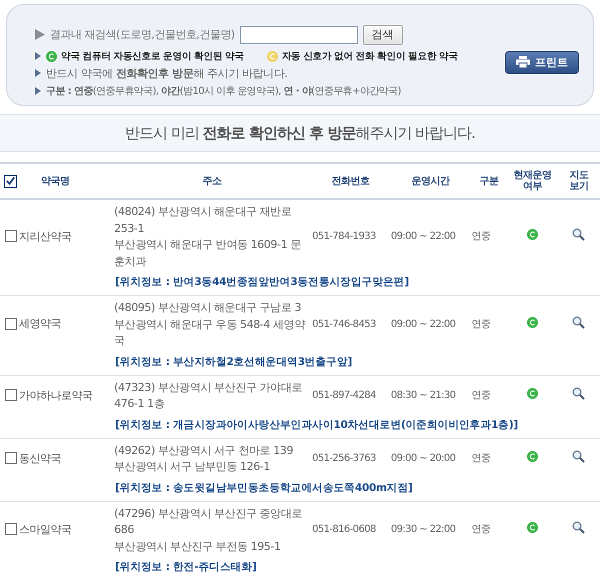 This screenshot has height=572, width=600. What do you see at coordinates (423, 395) in the screenshot?
I see `hours-text: 08:30 ~ 21:30` at bounding box center [423, 395].